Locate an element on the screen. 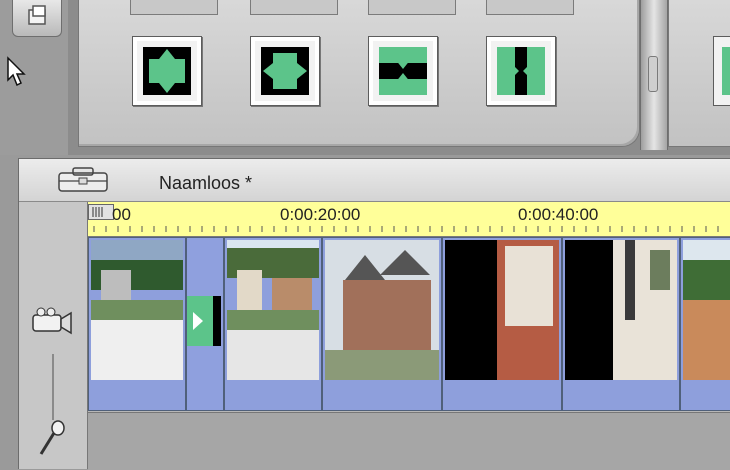 The height and width of the screenshot is (470, 730). transition-expand-vertical-icon is located at coordinates (167, 71).